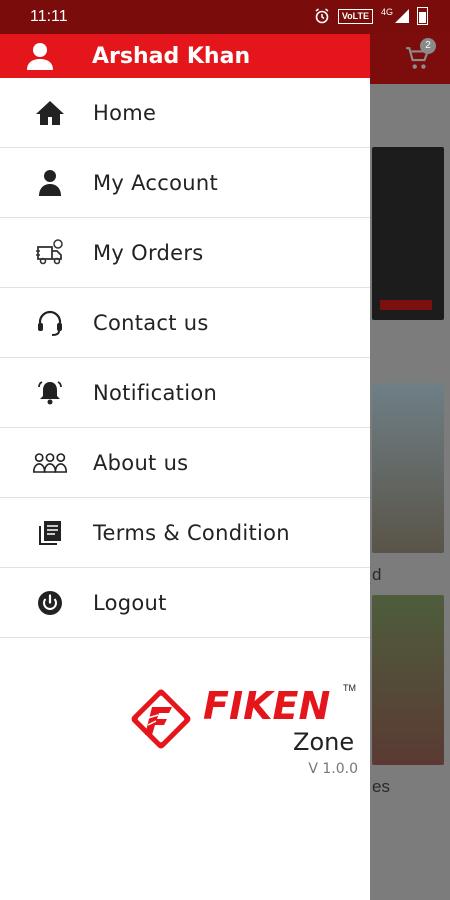  What do you see at coordinates (49, 16) in the screenshot?
I see `status-time: 11:11` at bounding box center [49, 16].